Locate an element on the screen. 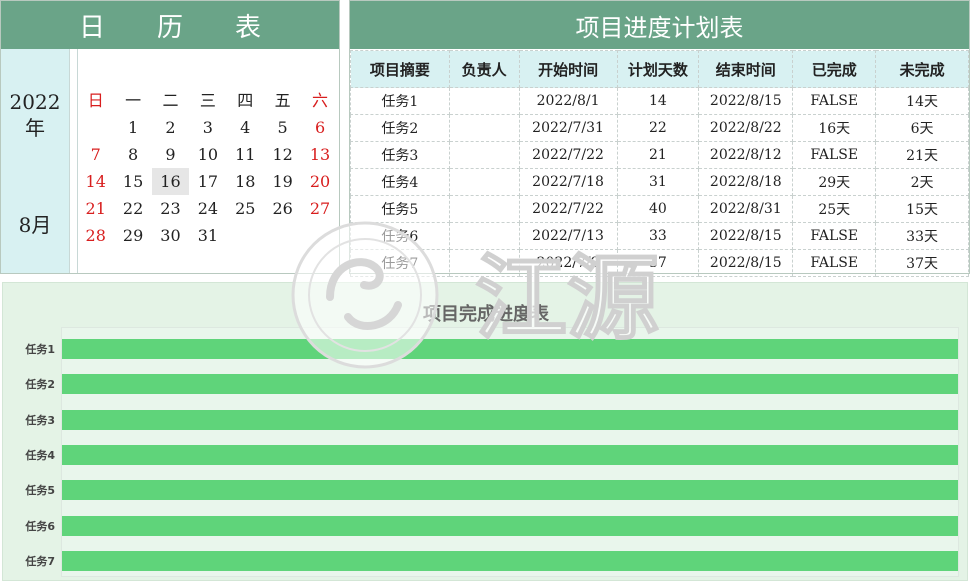  table-cell: 2022/7/9 is located at coordinates (568, 263).